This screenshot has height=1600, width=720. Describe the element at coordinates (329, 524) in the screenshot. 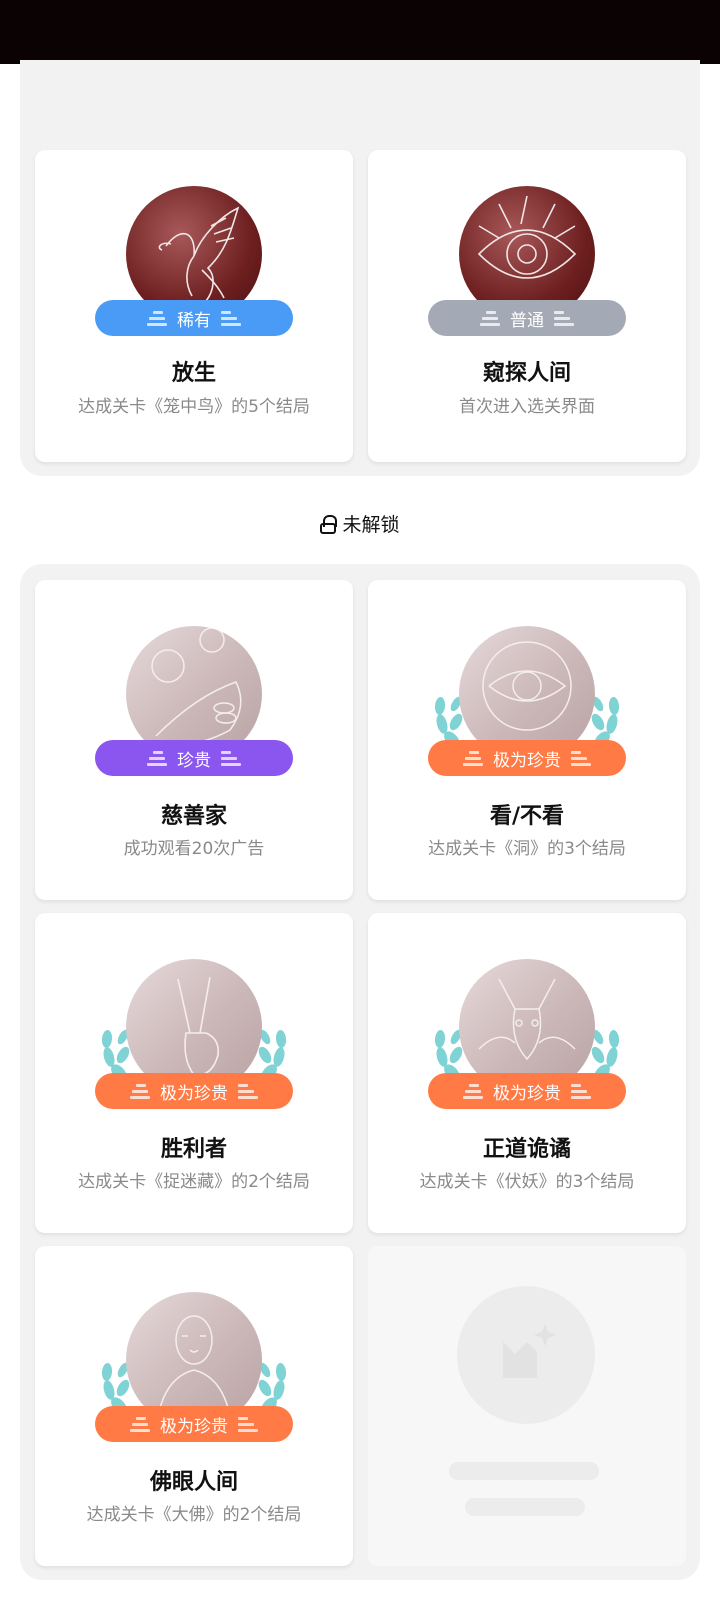

I see `lock-icon` at that location.